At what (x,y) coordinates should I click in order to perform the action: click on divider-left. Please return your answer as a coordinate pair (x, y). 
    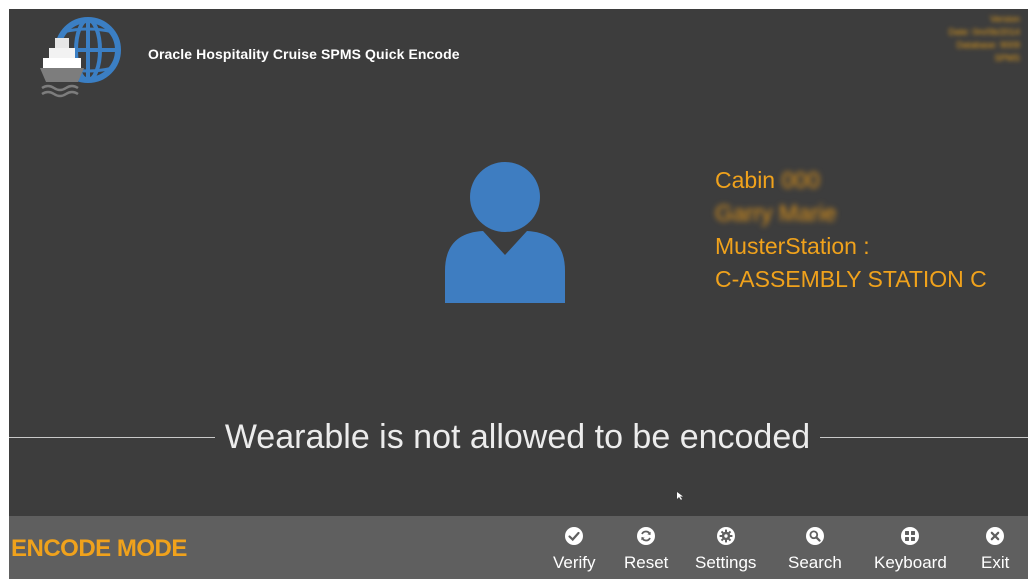
    Looking at the image, I should click on (112, 437).